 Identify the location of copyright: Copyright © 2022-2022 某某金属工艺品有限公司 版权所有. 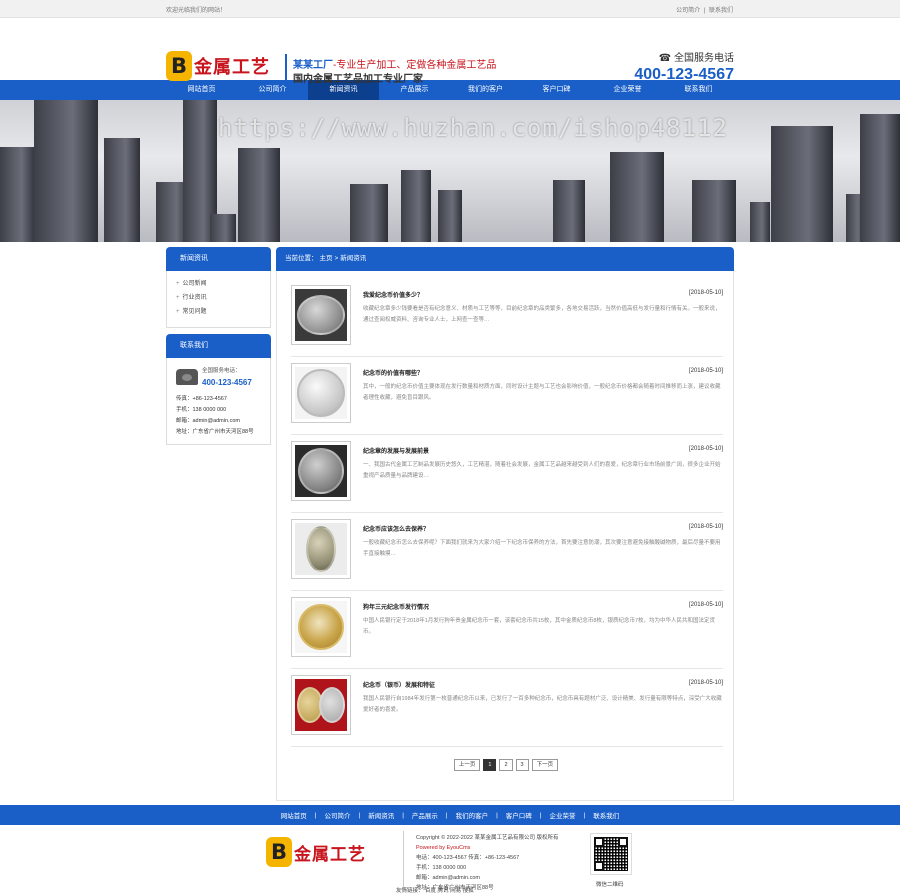
(487, 838).